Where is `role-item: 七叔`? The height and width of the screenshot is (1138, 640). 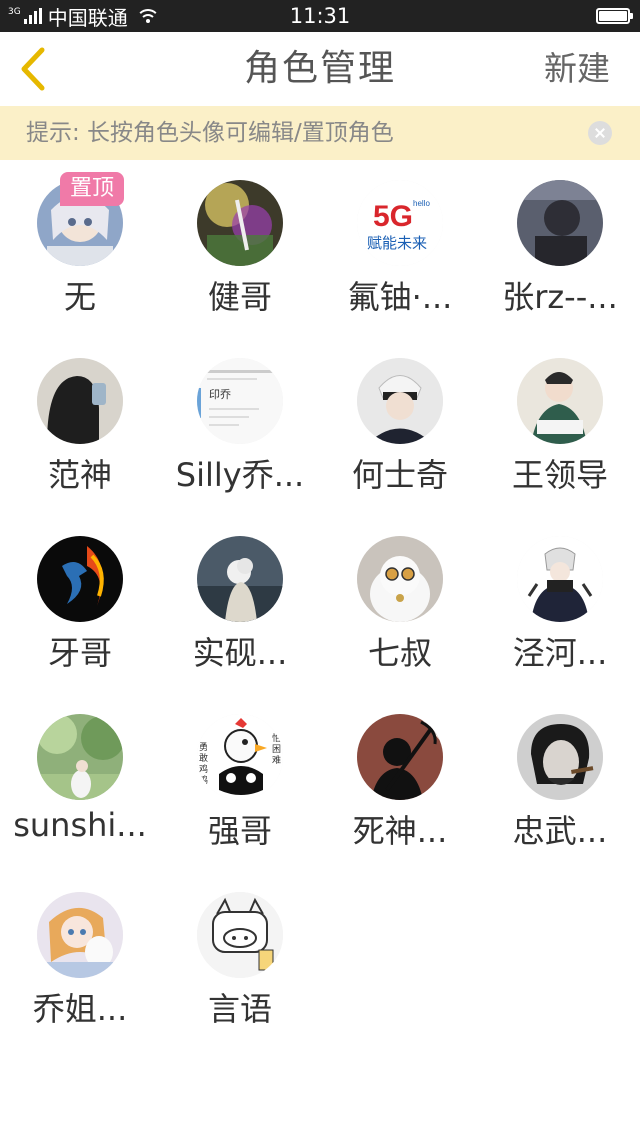
role-item: 七叔 is located at coordinates (400, 605).